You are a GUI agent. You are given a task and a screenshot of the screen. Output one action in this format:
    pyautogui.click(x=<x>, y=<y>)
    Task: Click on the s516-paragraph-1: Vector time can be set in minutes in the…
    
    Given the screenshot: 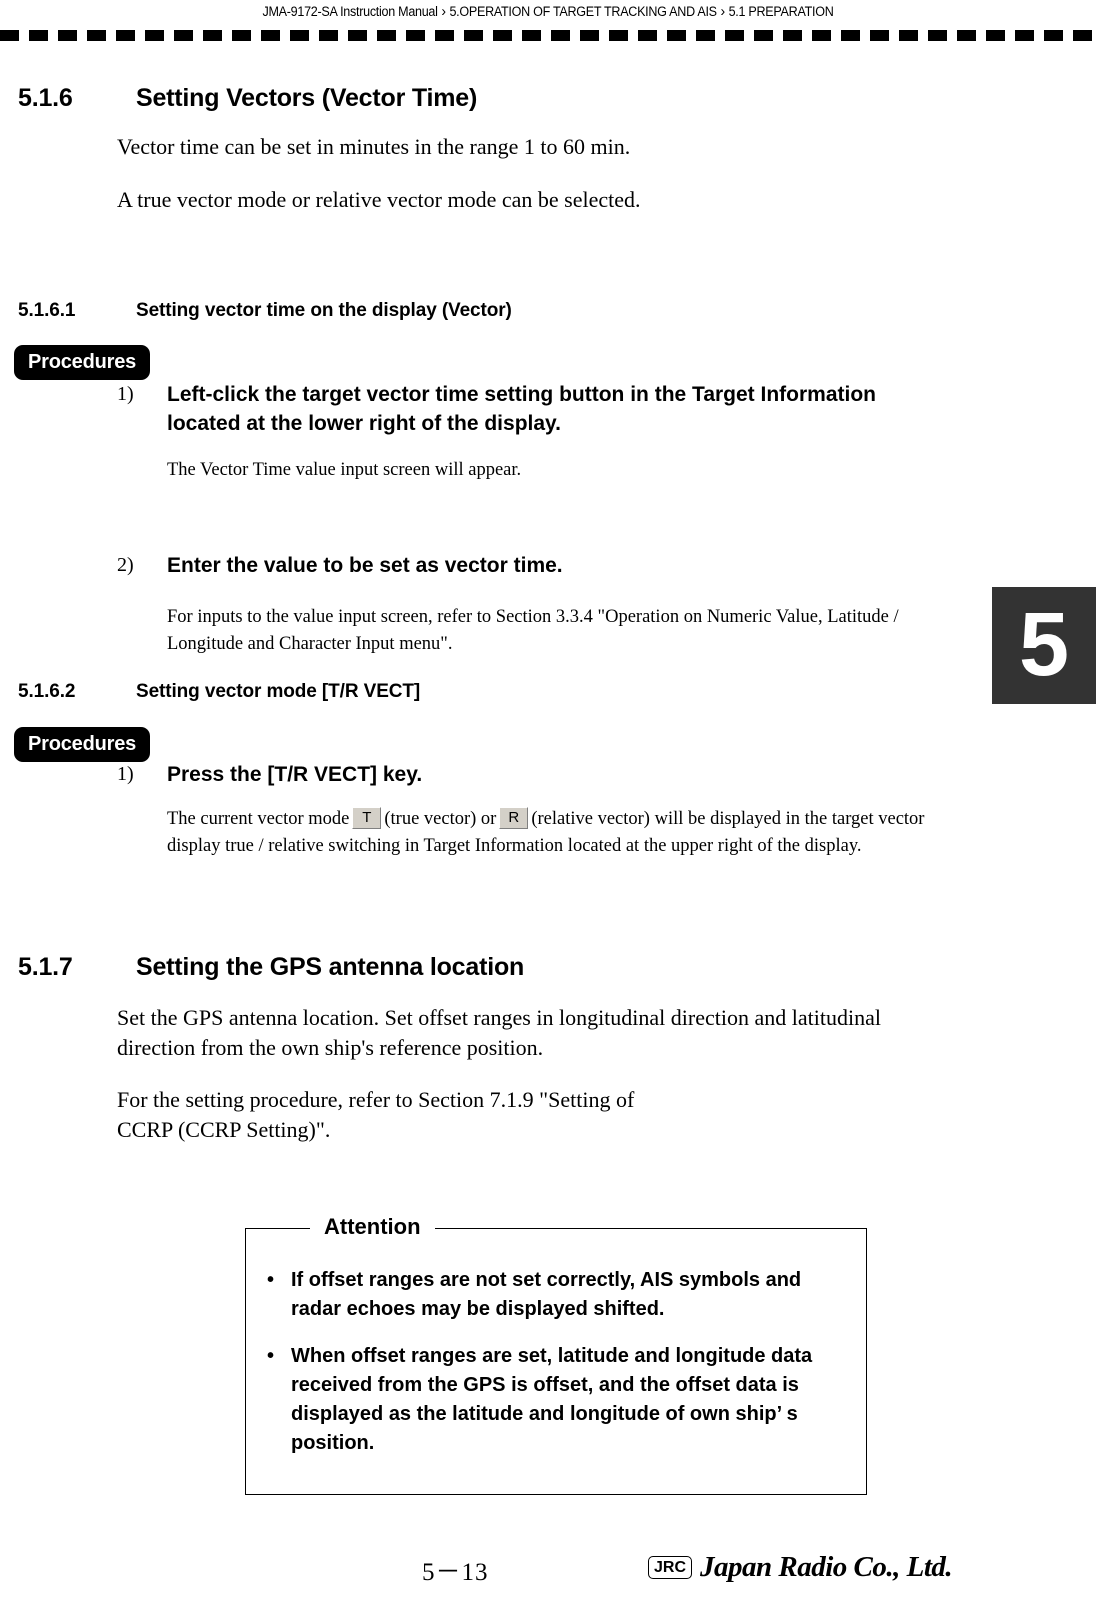 What is the action you would take?
    pyautogui.click(x=374, y=146)
    